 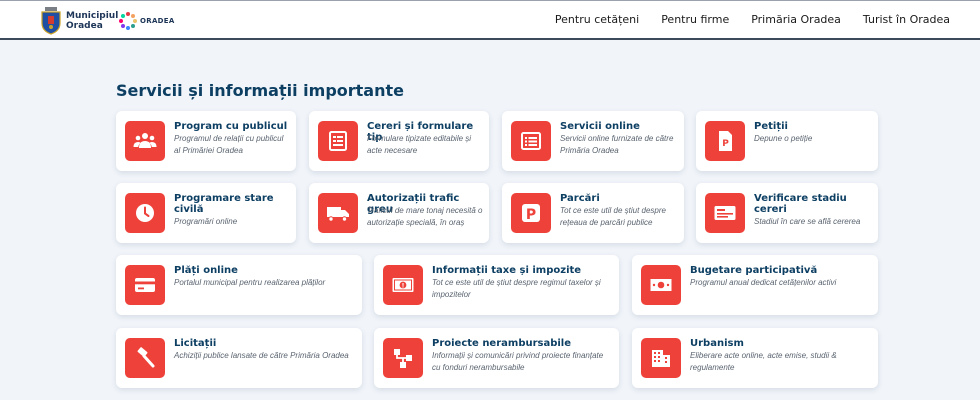 I want to click on credit-card-icon, so click(x=145, y=285).